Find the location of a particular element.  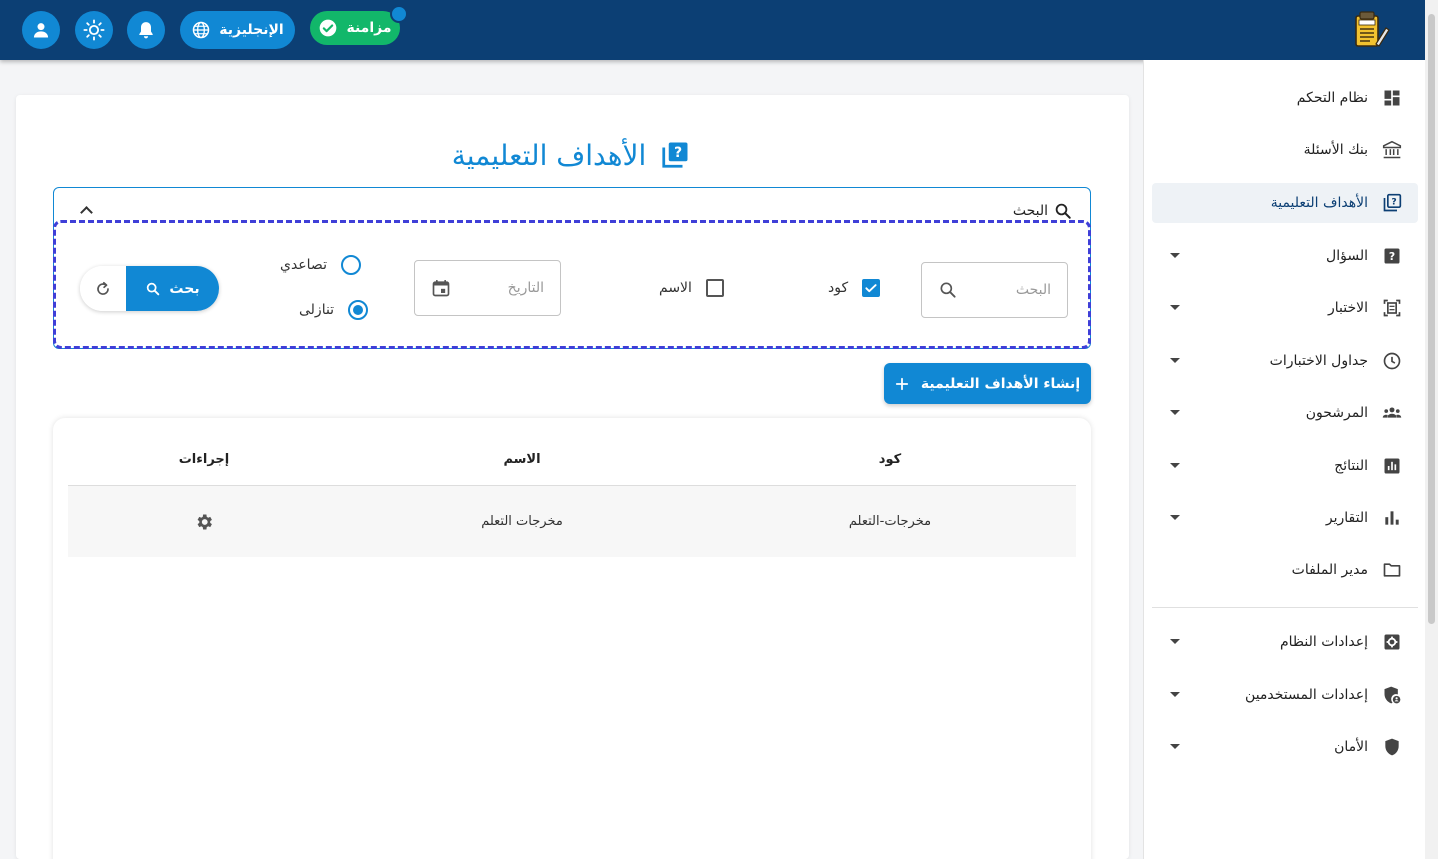

sidebar-item-label: جداول الاختبارات is located at coordinates (1318, 361).